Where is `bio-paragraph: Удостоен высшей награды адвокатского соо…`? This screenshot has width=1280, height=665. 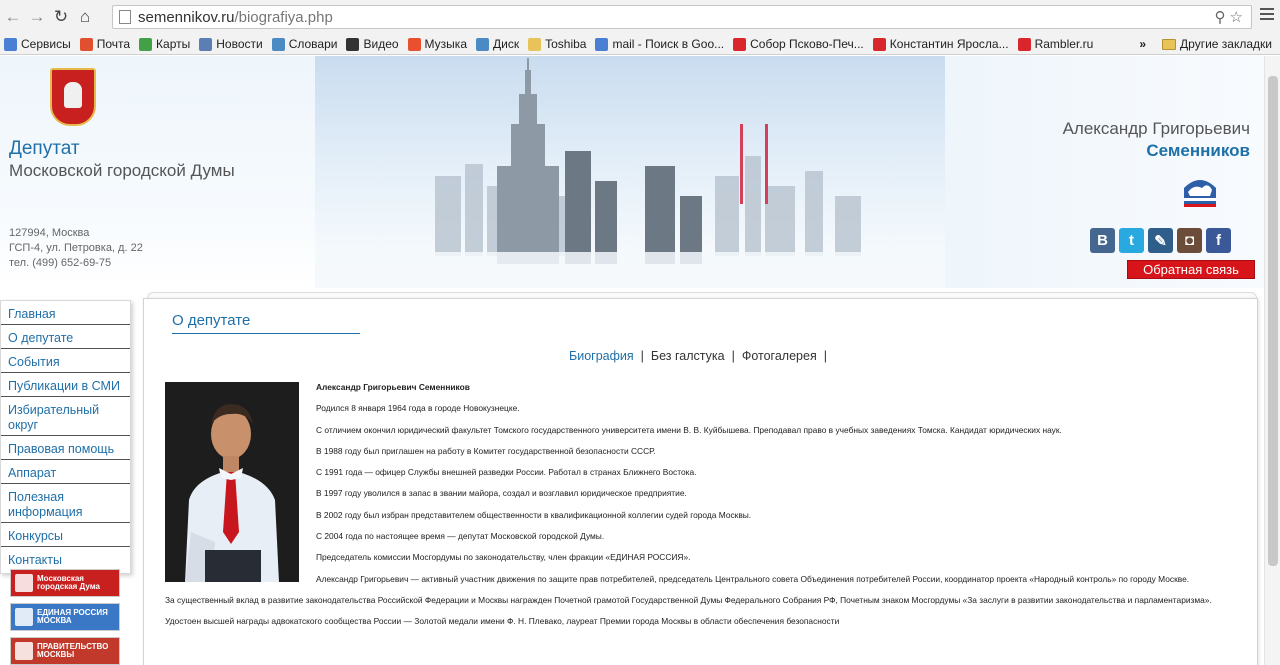
bio-paragraph: Удостоен высшей награды адвокатского соо… is located at coordinates (502, 621).